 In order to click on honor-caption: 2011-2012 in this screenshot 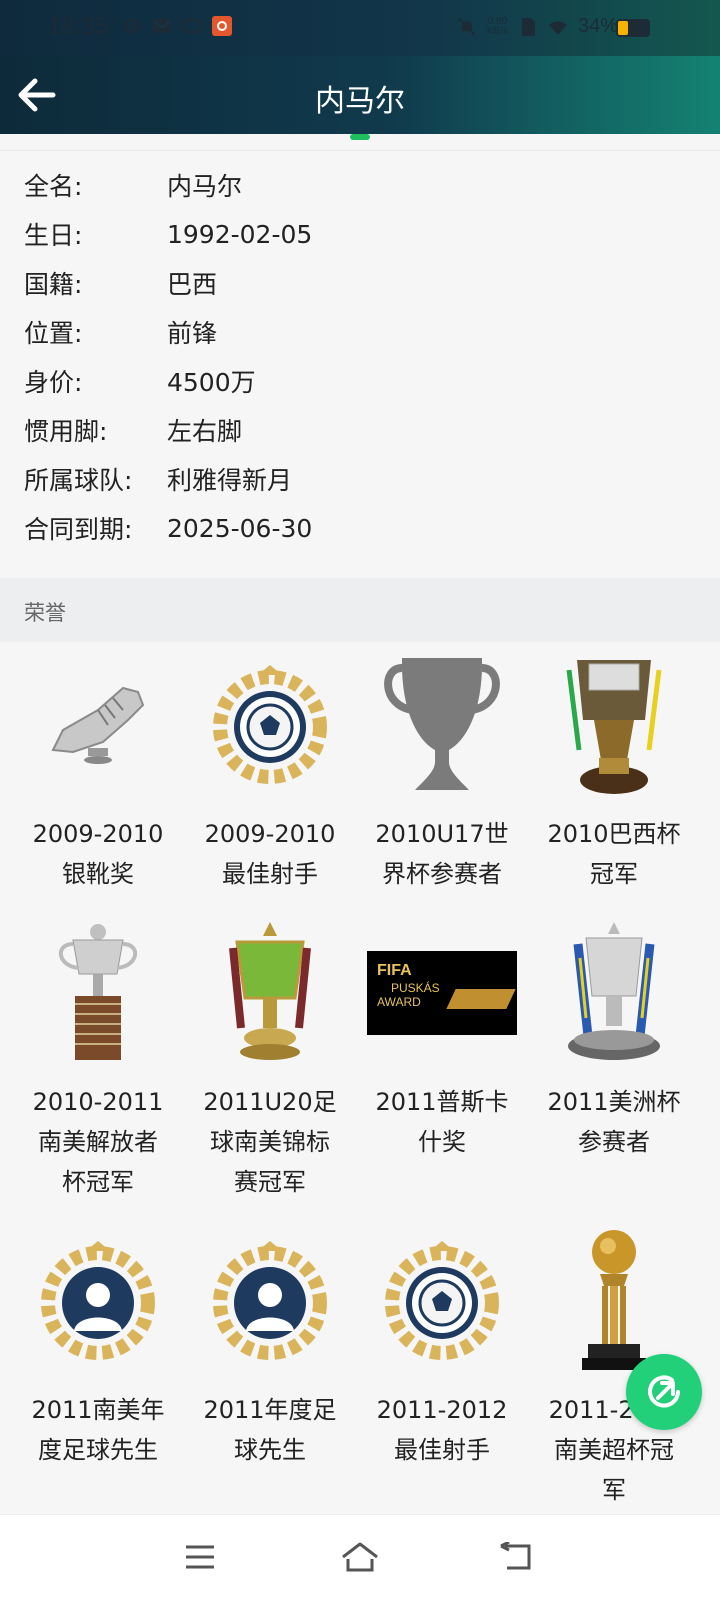, I will do `click(442, 1410)`.